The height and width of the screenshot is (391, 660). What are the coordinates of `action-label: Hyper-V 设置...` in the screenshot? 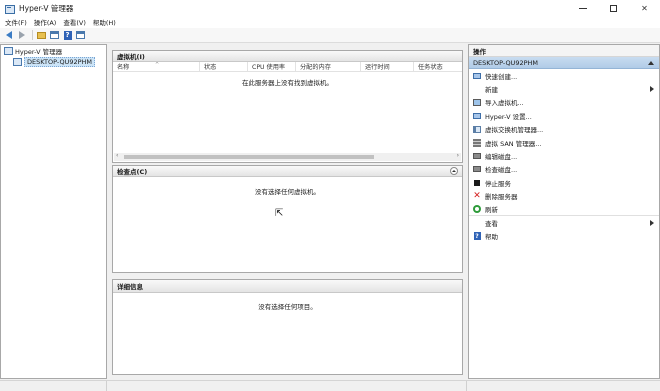 It's located at (508, 116).